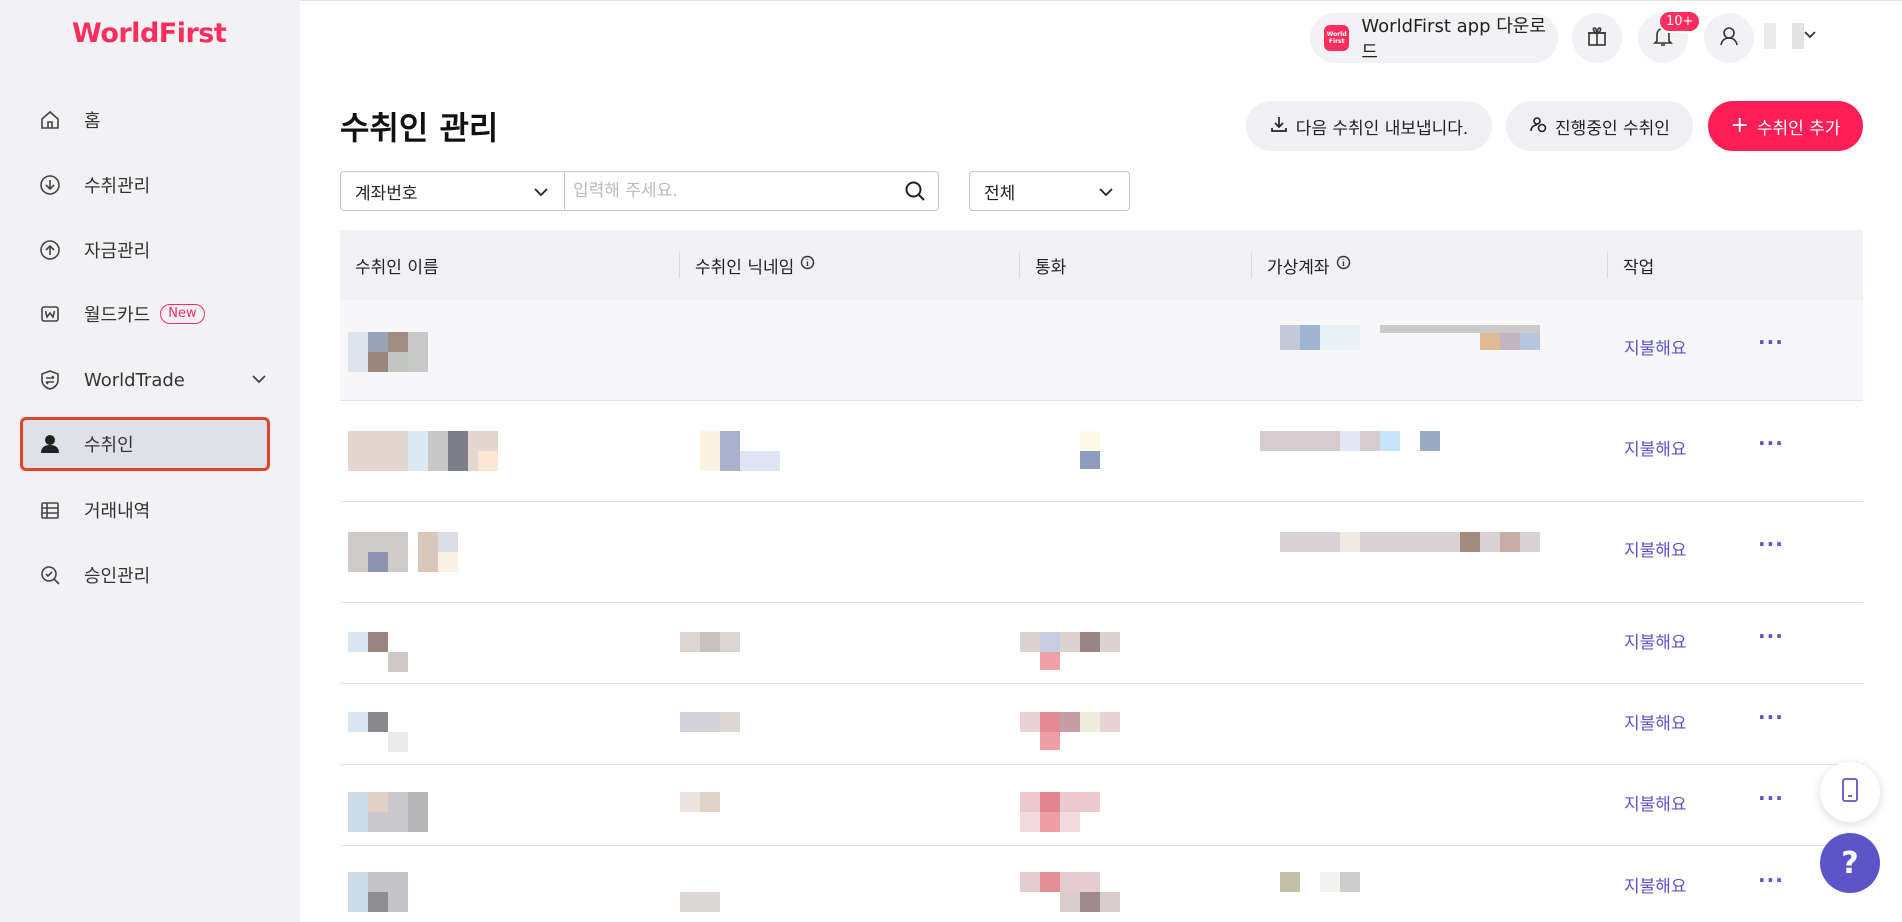 This screenshot has height=922, width=1902. Describe the element at coordinates (50, 314) in the screenshot. I see `card-w-icon` at that location.